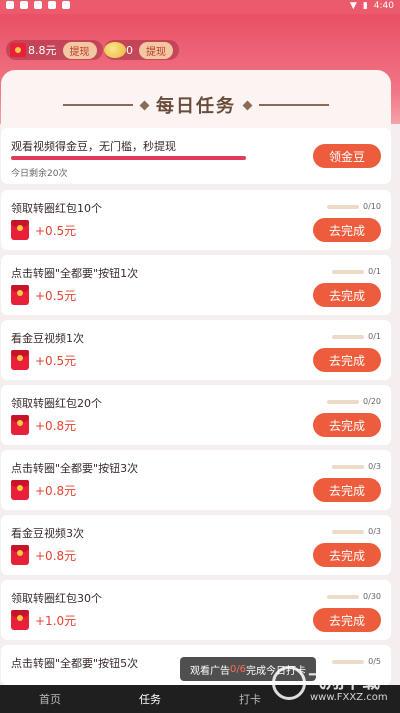 This screenshot has width=400, height=713. What do you see at coordinates (196, 610) in the screenshot?
I see `task-card: 领取转圈红包30个 0/30 +1.0元 去完成` at bounding box center [196, 610].